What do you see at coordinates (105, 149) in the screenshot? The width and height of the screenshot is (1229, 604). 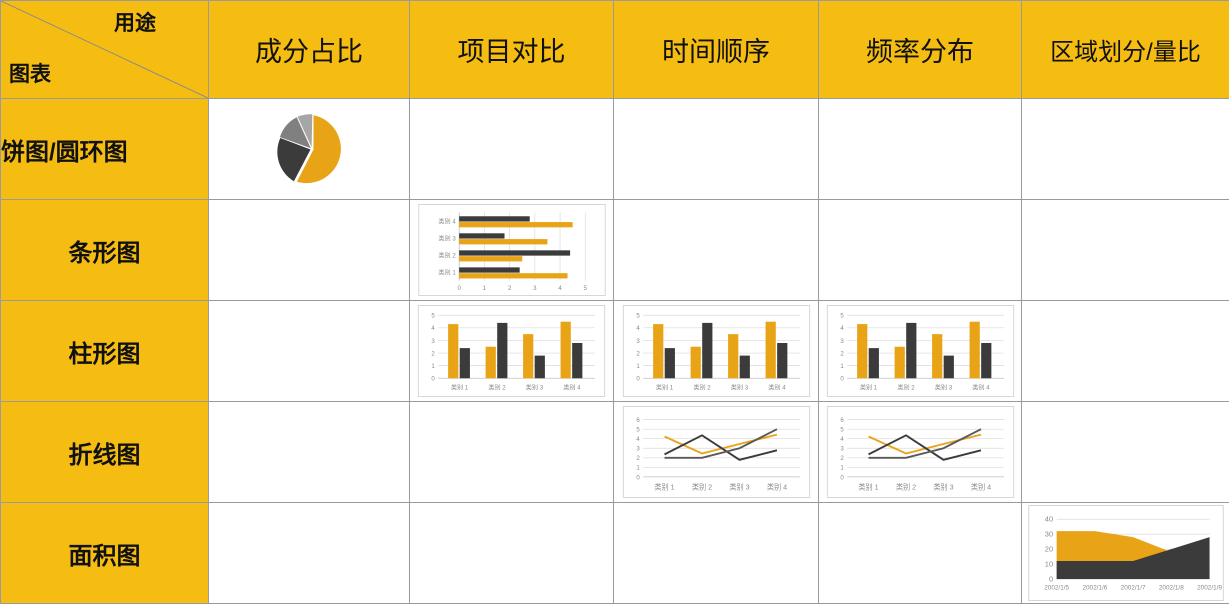 I see `row-header-pie: 饼图/圆环图` at bounding box center [105, 149].